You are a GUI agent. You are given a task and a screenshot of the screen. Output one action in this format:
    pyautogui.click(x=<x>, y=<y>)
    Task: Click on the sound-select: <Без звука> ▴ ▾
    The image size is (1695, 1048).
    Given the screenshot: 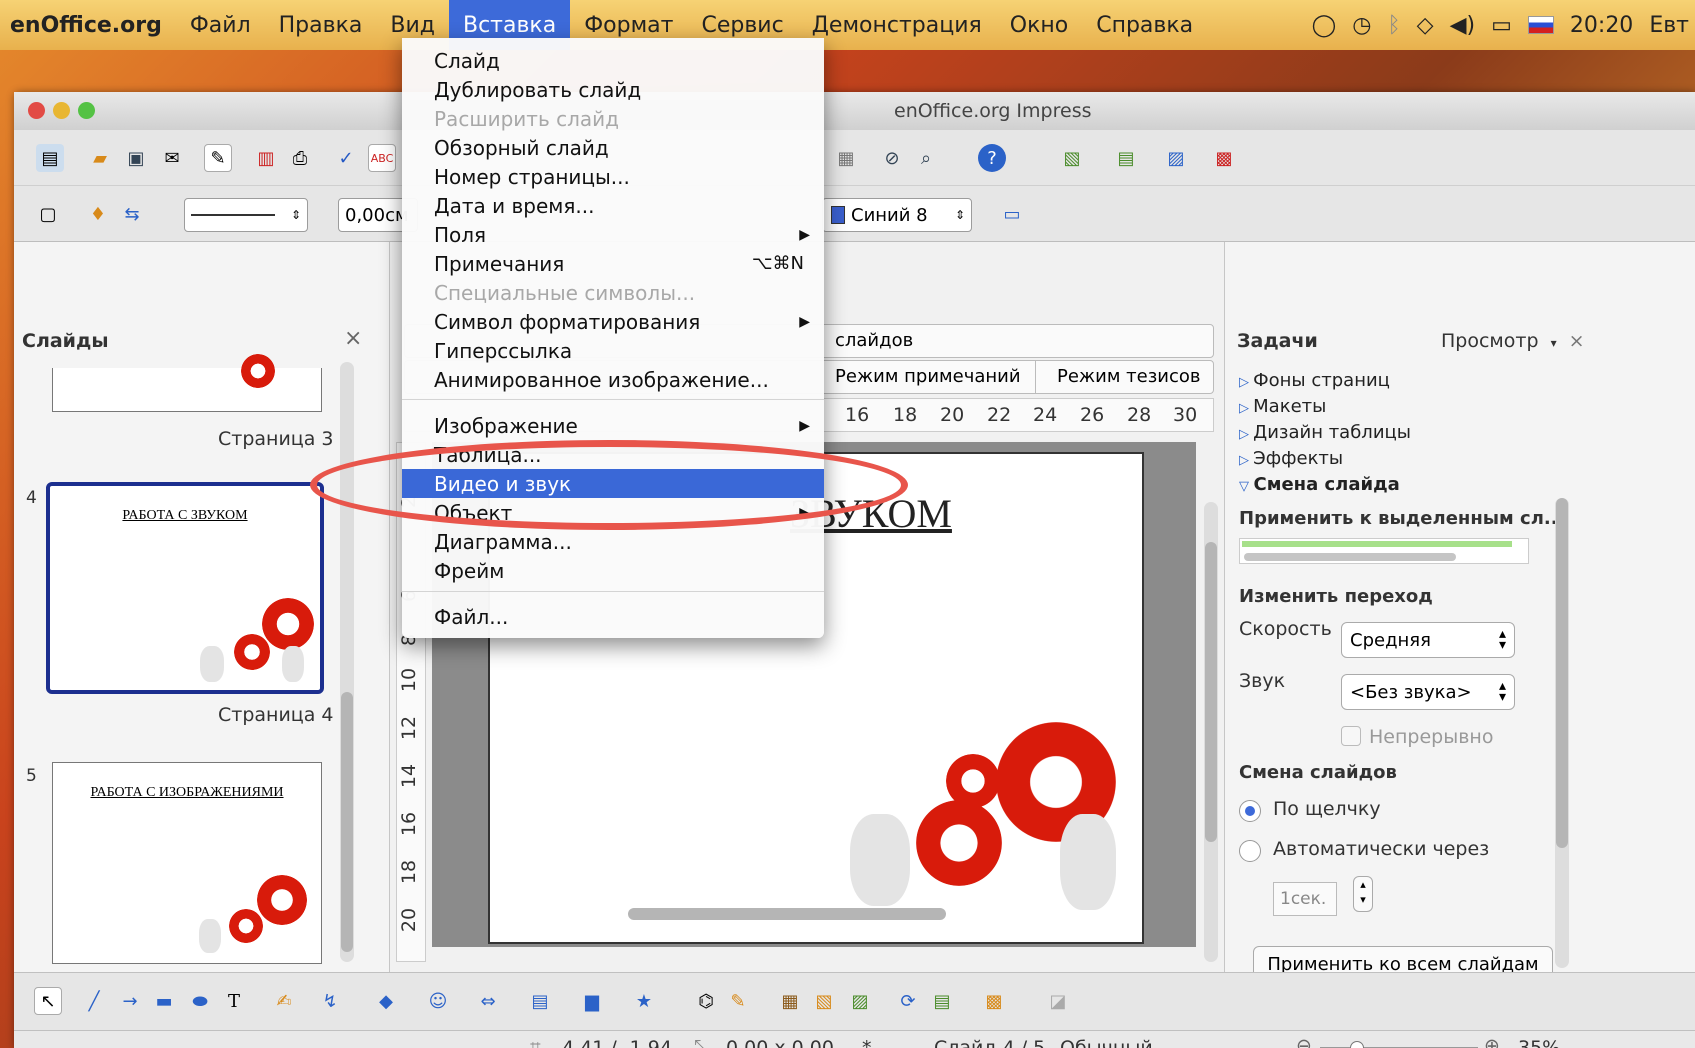 What is the action you would take?
    pyautogui.click(x=1428, y=692)
    